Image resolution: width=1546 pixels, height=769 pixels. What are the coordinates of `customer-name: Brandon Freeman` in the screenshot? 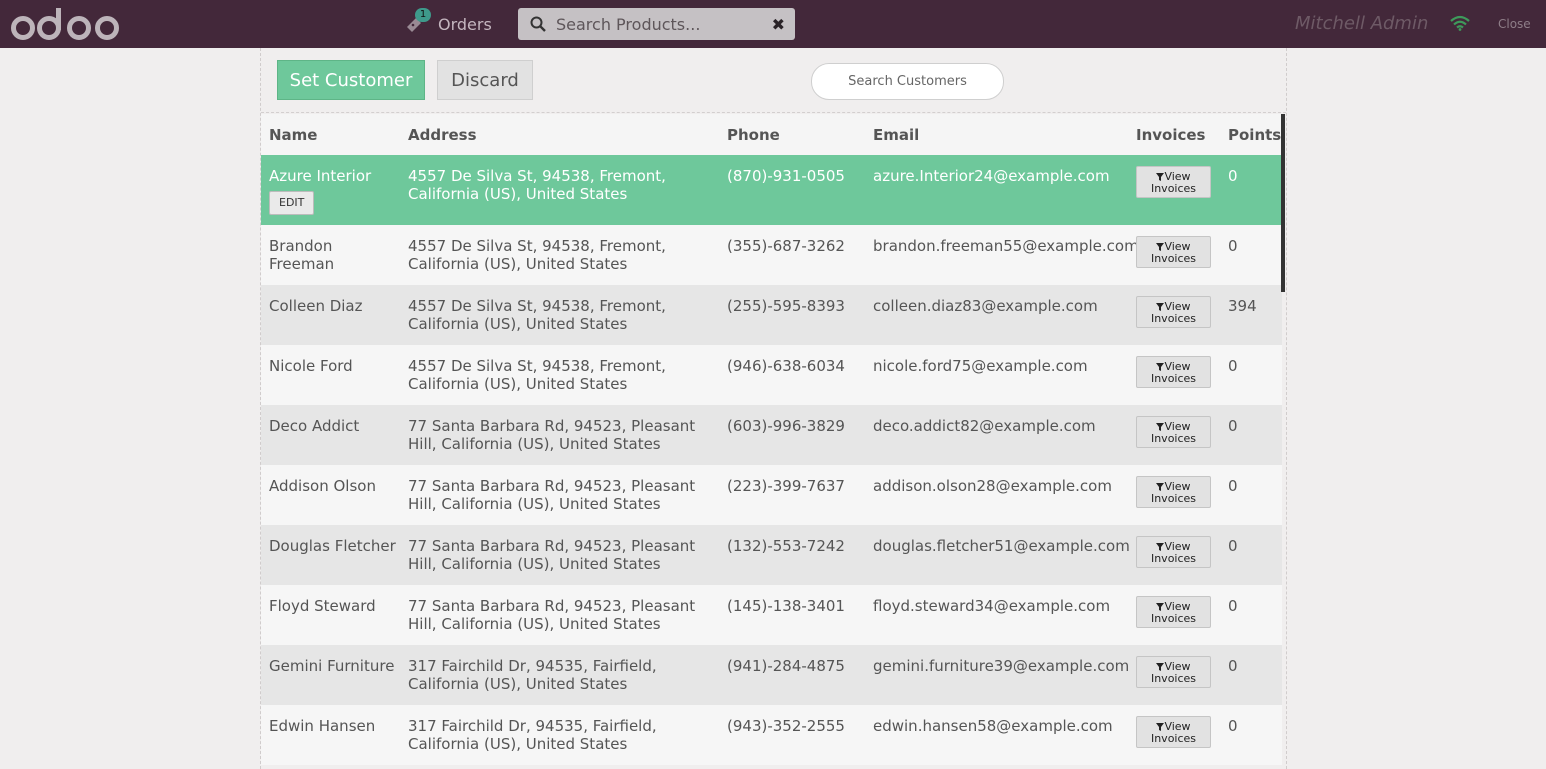 It's located at (302, 255).